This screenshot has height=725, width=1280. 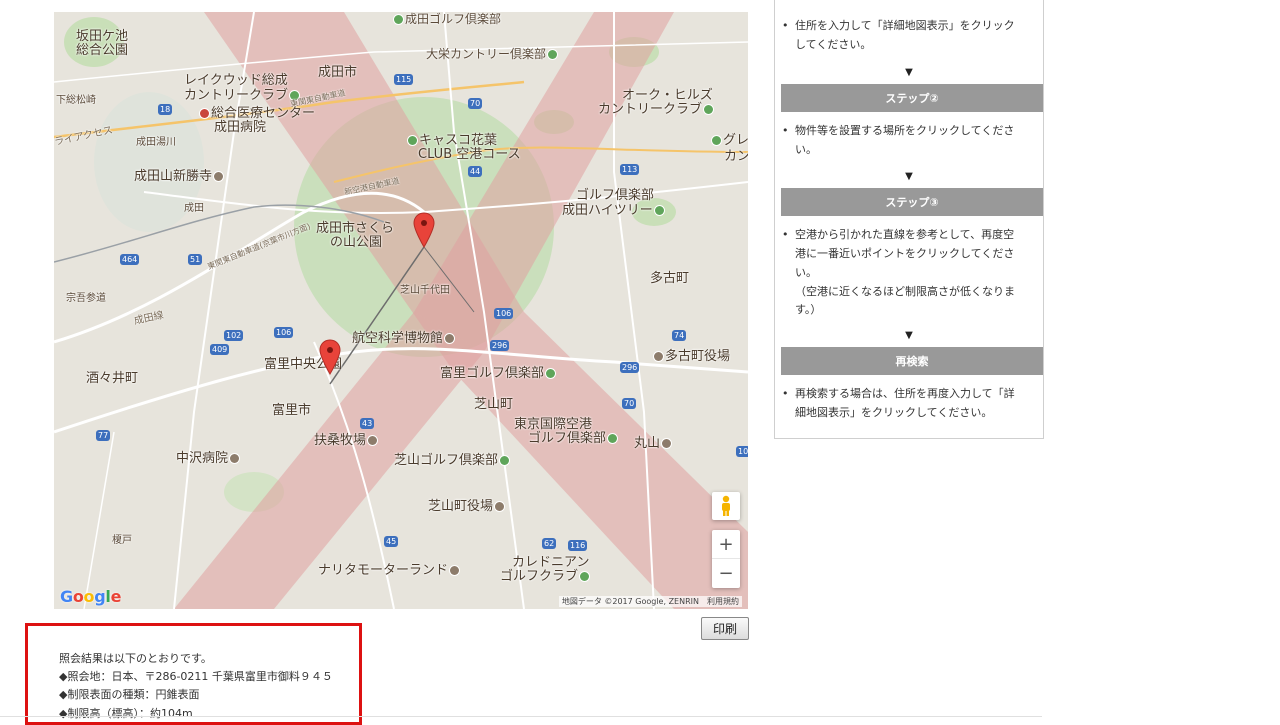 What do you see at coordinates (549, 543) in the screenshot?
I see `route-shield: 62` at bounding box center [549, 543].